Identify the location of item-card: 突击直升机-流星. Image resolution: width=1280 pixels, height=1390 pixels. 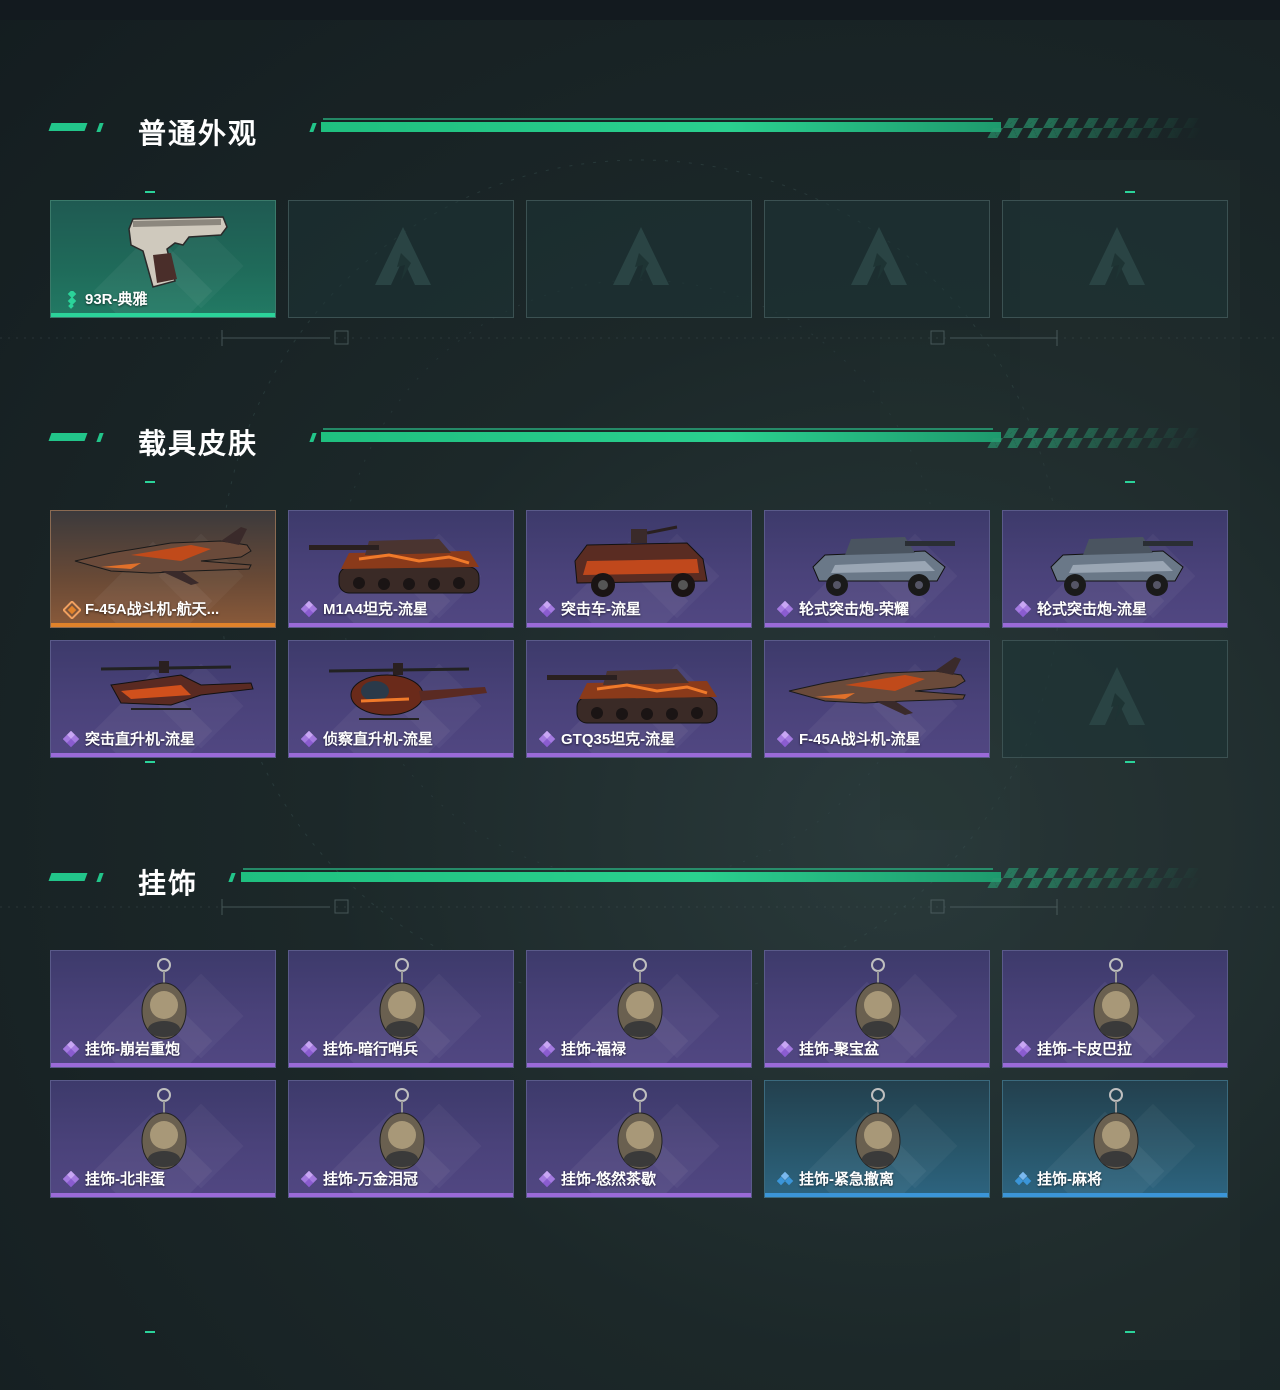
(163, 699).